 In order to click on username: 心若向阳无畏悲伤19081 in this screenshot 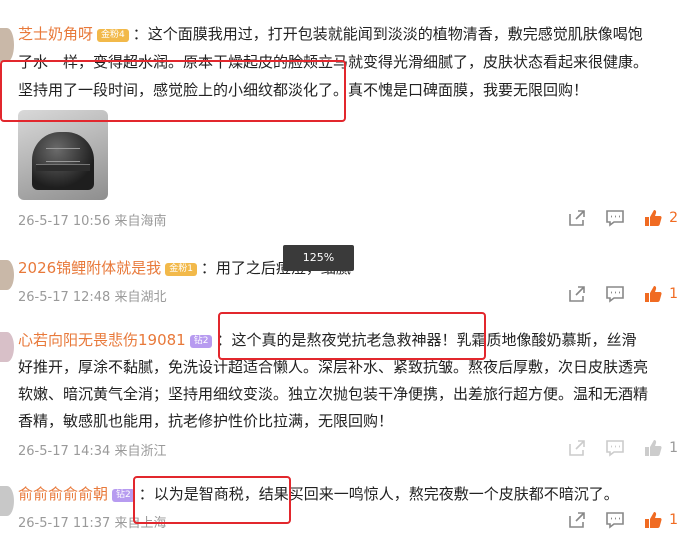, I will do `click(102, 340)`.